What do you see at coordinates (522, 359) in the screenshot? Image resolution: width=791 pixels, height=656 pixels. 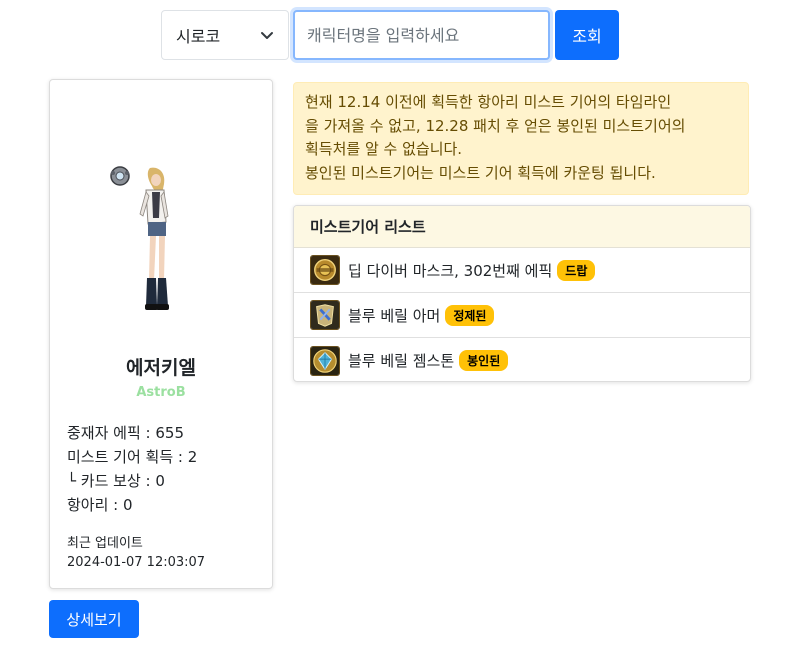 I see `list-item: 블루 베릴 젬스톤 봉인된` at bounding box center [522, 359].